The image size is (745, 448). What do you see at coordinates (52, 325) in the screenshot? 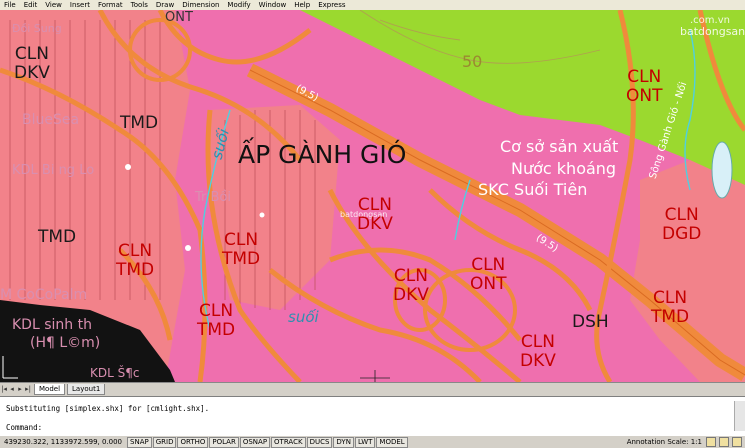
I see `ghost-kdl-2: KDL sinh th` at bounding box center [52, 325].